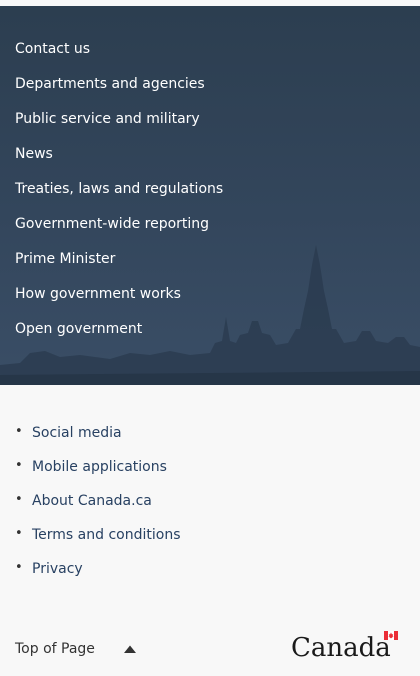  I want to click on main-link-item: Public service and military, so click(119, 123).